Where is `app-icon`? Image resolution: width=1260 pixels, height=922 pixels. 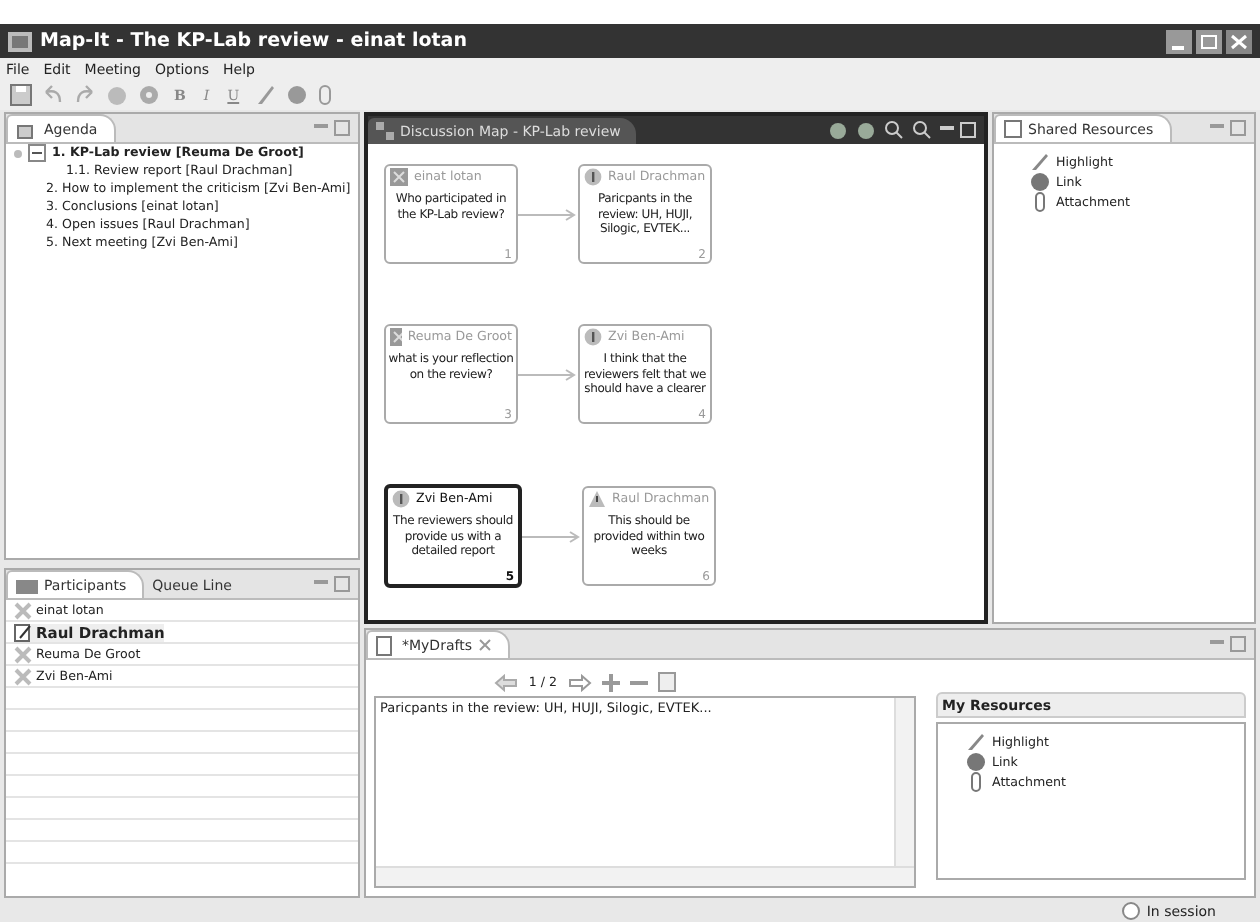 app-icon is located at coordinates (20, 41).